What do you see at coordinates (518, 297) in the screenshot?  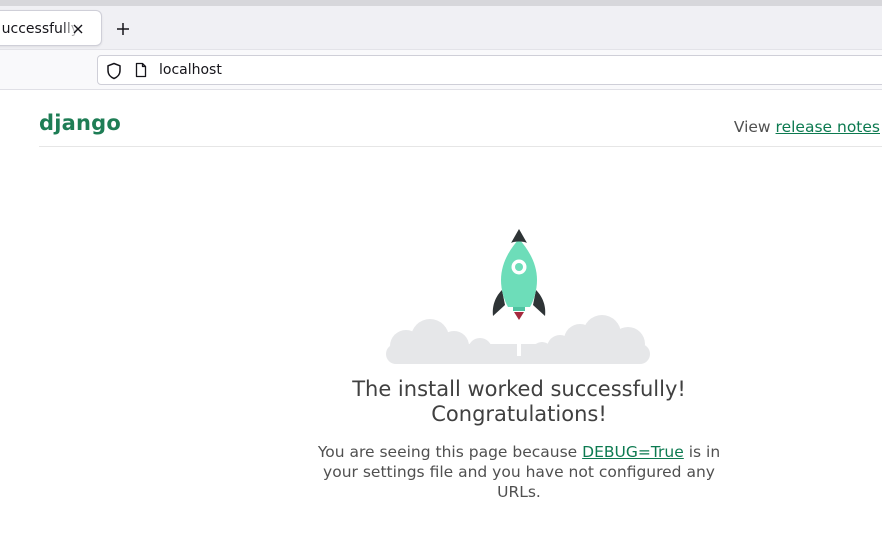 I see `rocket-illustration` at bounding box center [518, 297].